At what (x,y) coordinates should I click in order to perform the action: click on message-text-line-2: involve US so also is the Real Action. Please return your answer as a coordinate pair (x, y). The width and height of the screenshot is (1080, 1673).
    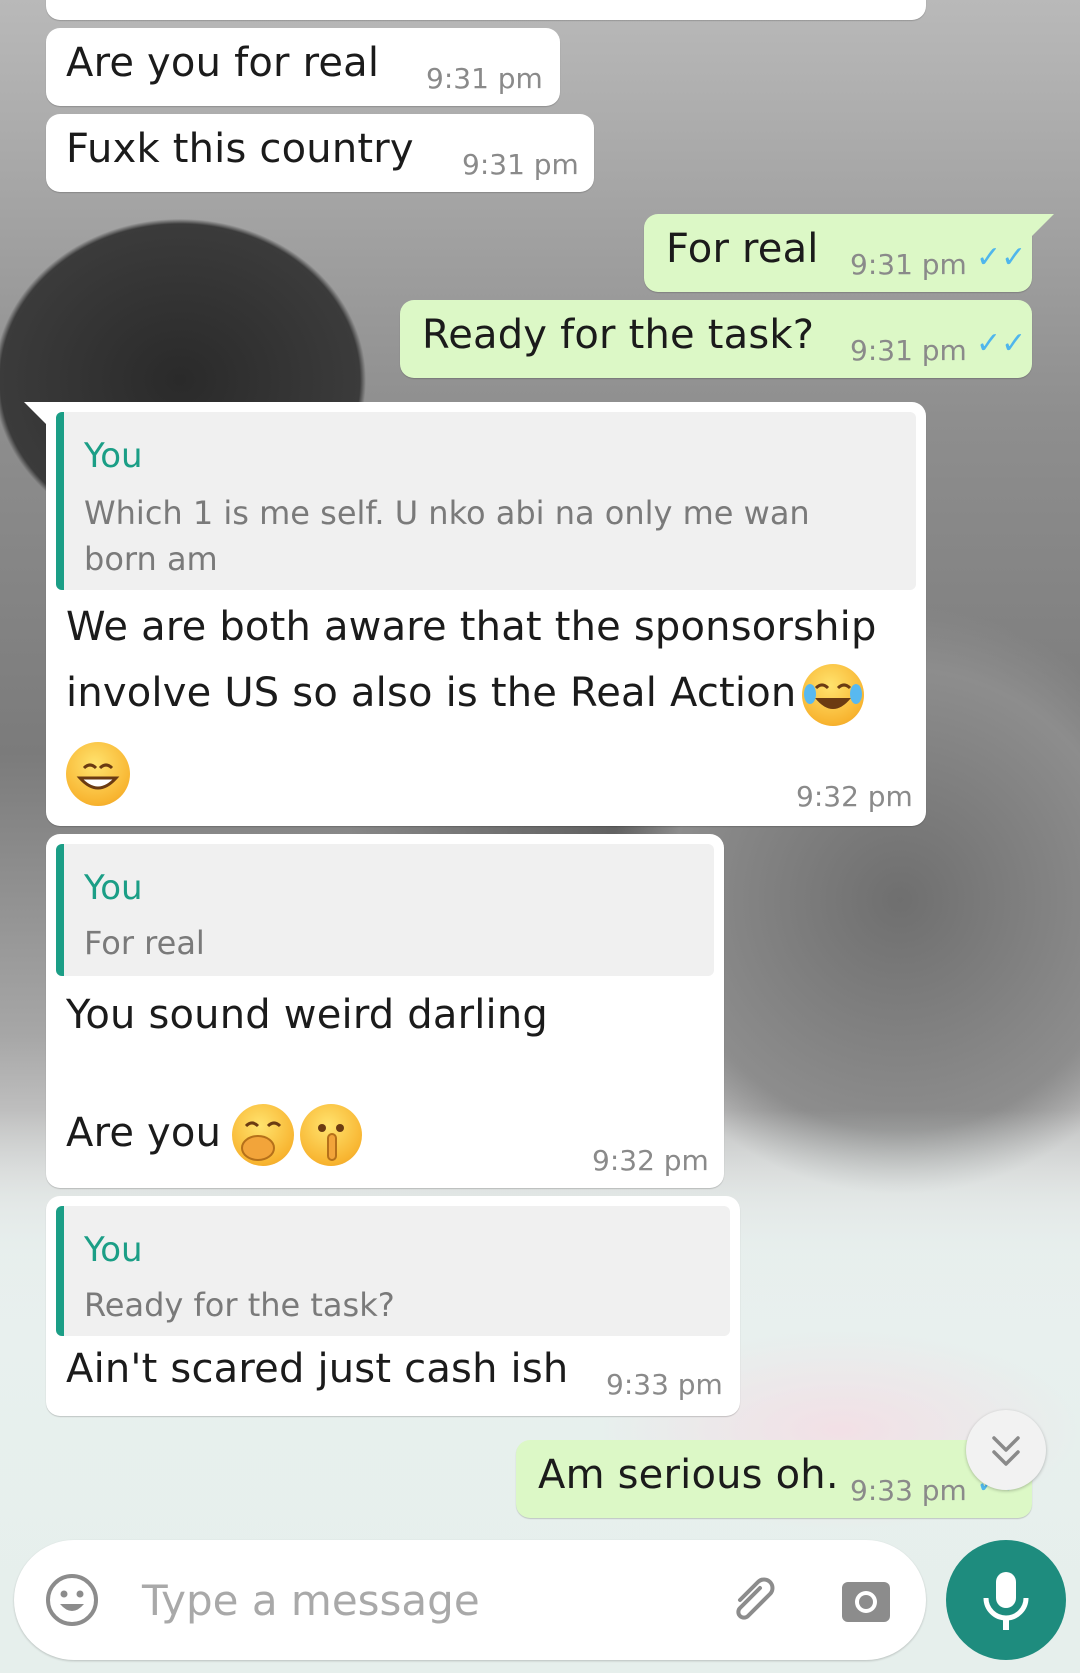
    Looking at the image, I should click on (431, 693).